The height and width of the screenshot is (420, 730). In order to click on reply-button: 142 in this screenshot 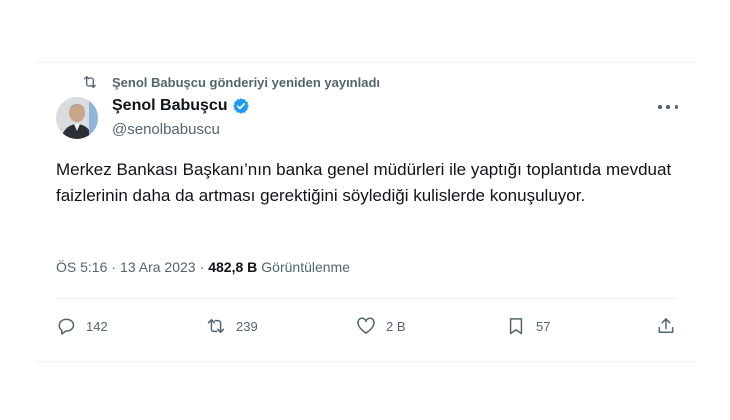, I will do `click(86, 326)`.